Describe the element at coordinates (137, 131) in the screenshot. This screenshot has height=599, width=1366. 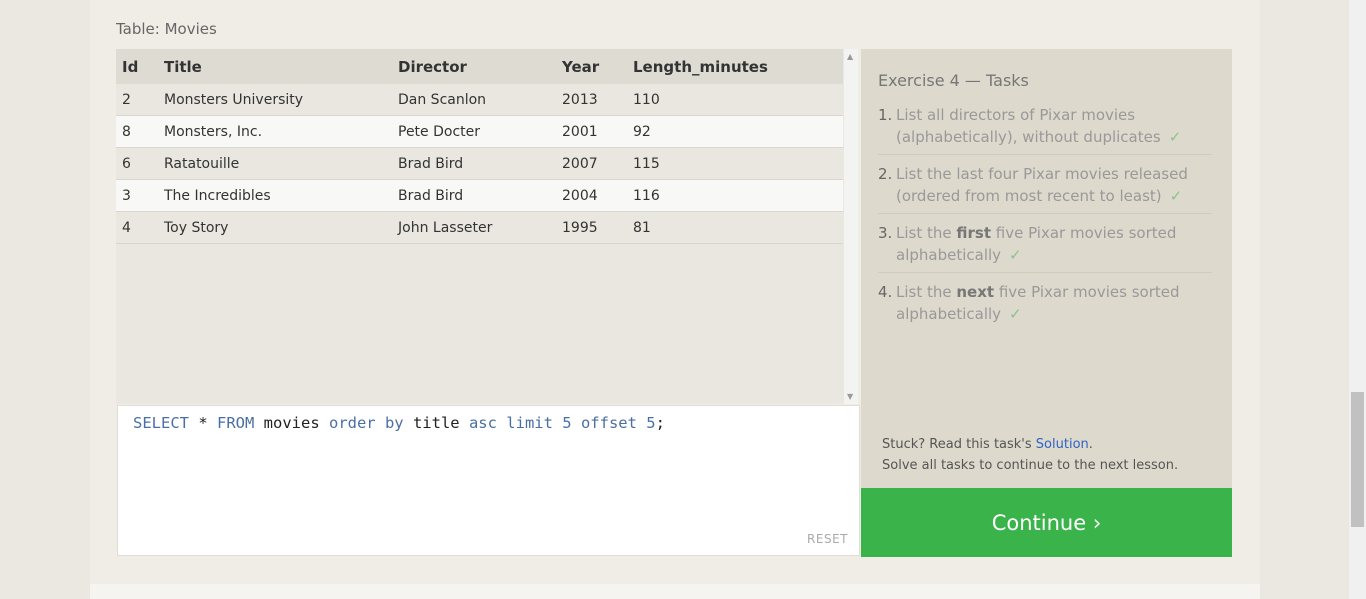
I see `cell-id: 8` at that location.